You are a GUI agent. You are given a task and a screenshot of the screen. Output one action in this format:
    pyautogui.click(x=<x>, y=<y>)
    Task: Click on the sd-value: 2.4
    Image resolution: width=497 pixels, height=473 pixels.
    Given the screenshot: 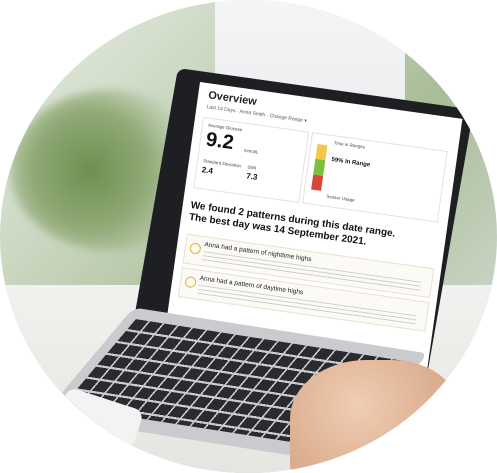 What is the action you would take?
    pyautogui.click(x=207, y=170)
    